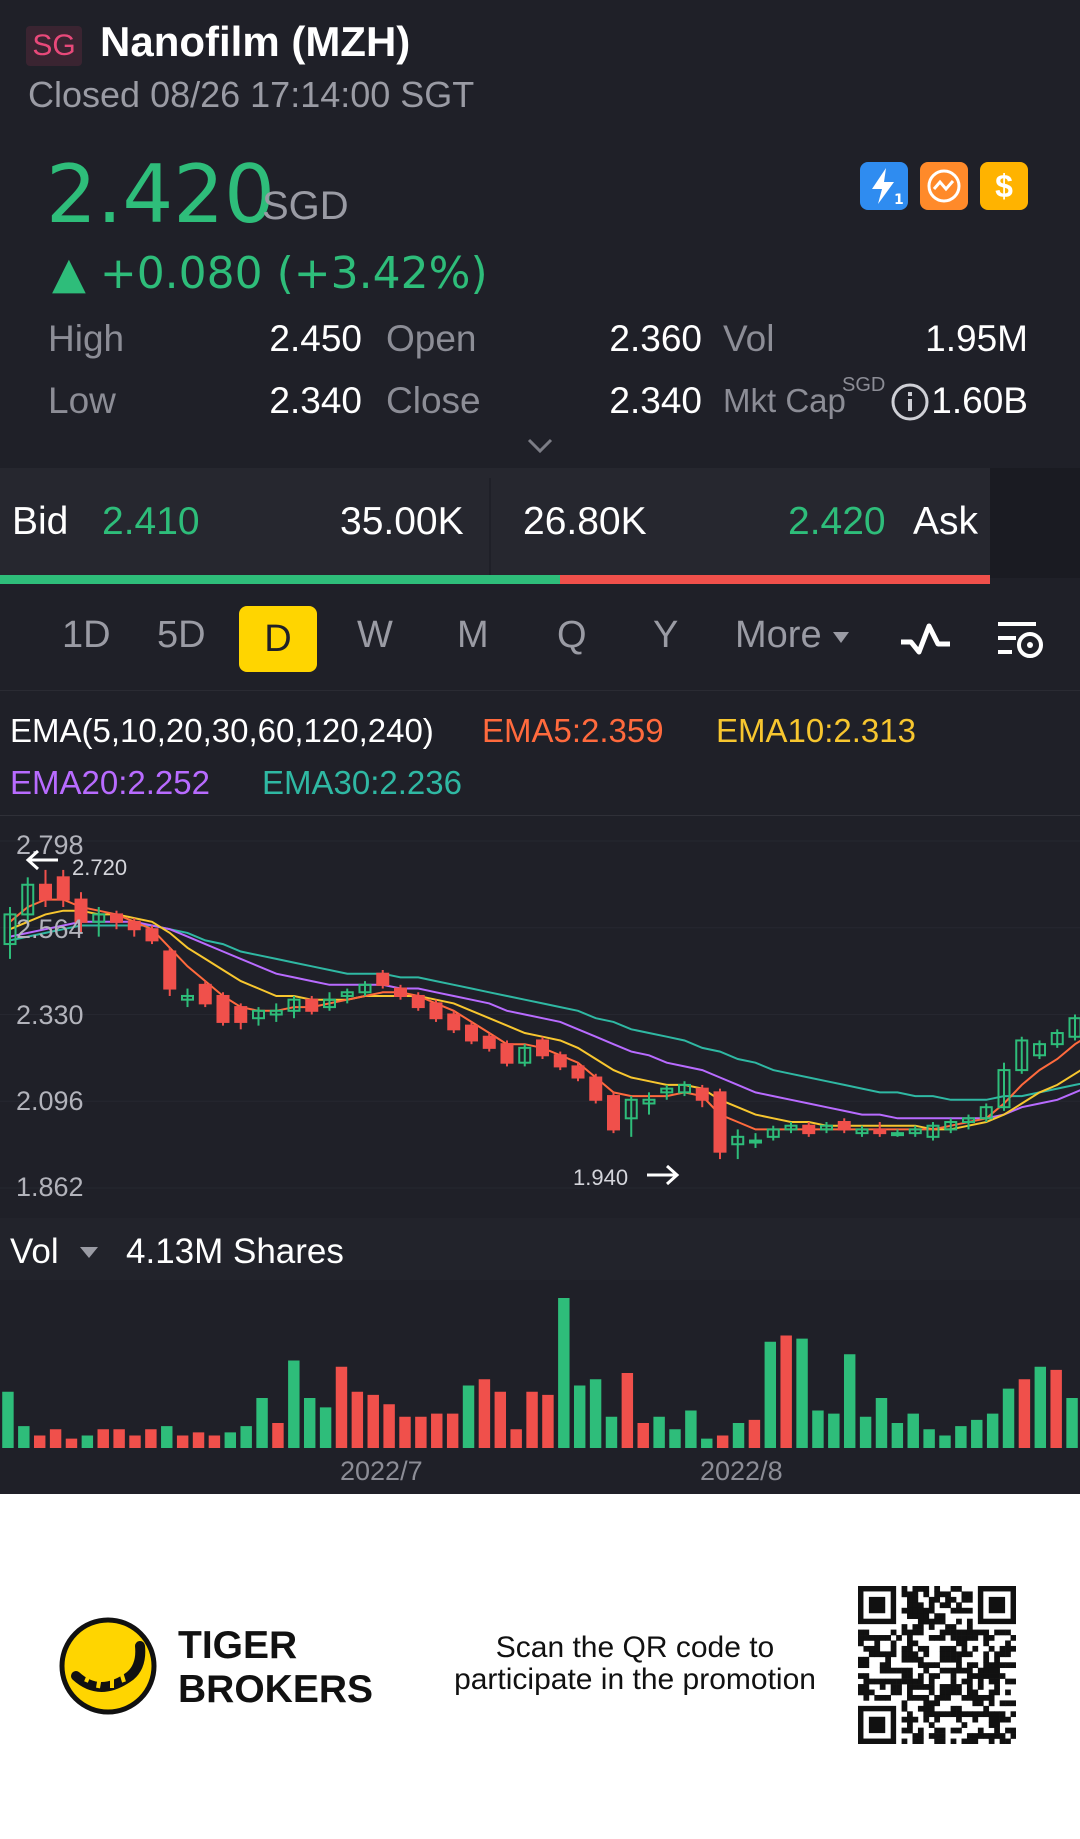 The width and height of the screenshot is (1080, 1839). What do you see at coordinates (278, 639) in the screenshot?
I see `tab-daily: D` at bounding box center [278, 639].